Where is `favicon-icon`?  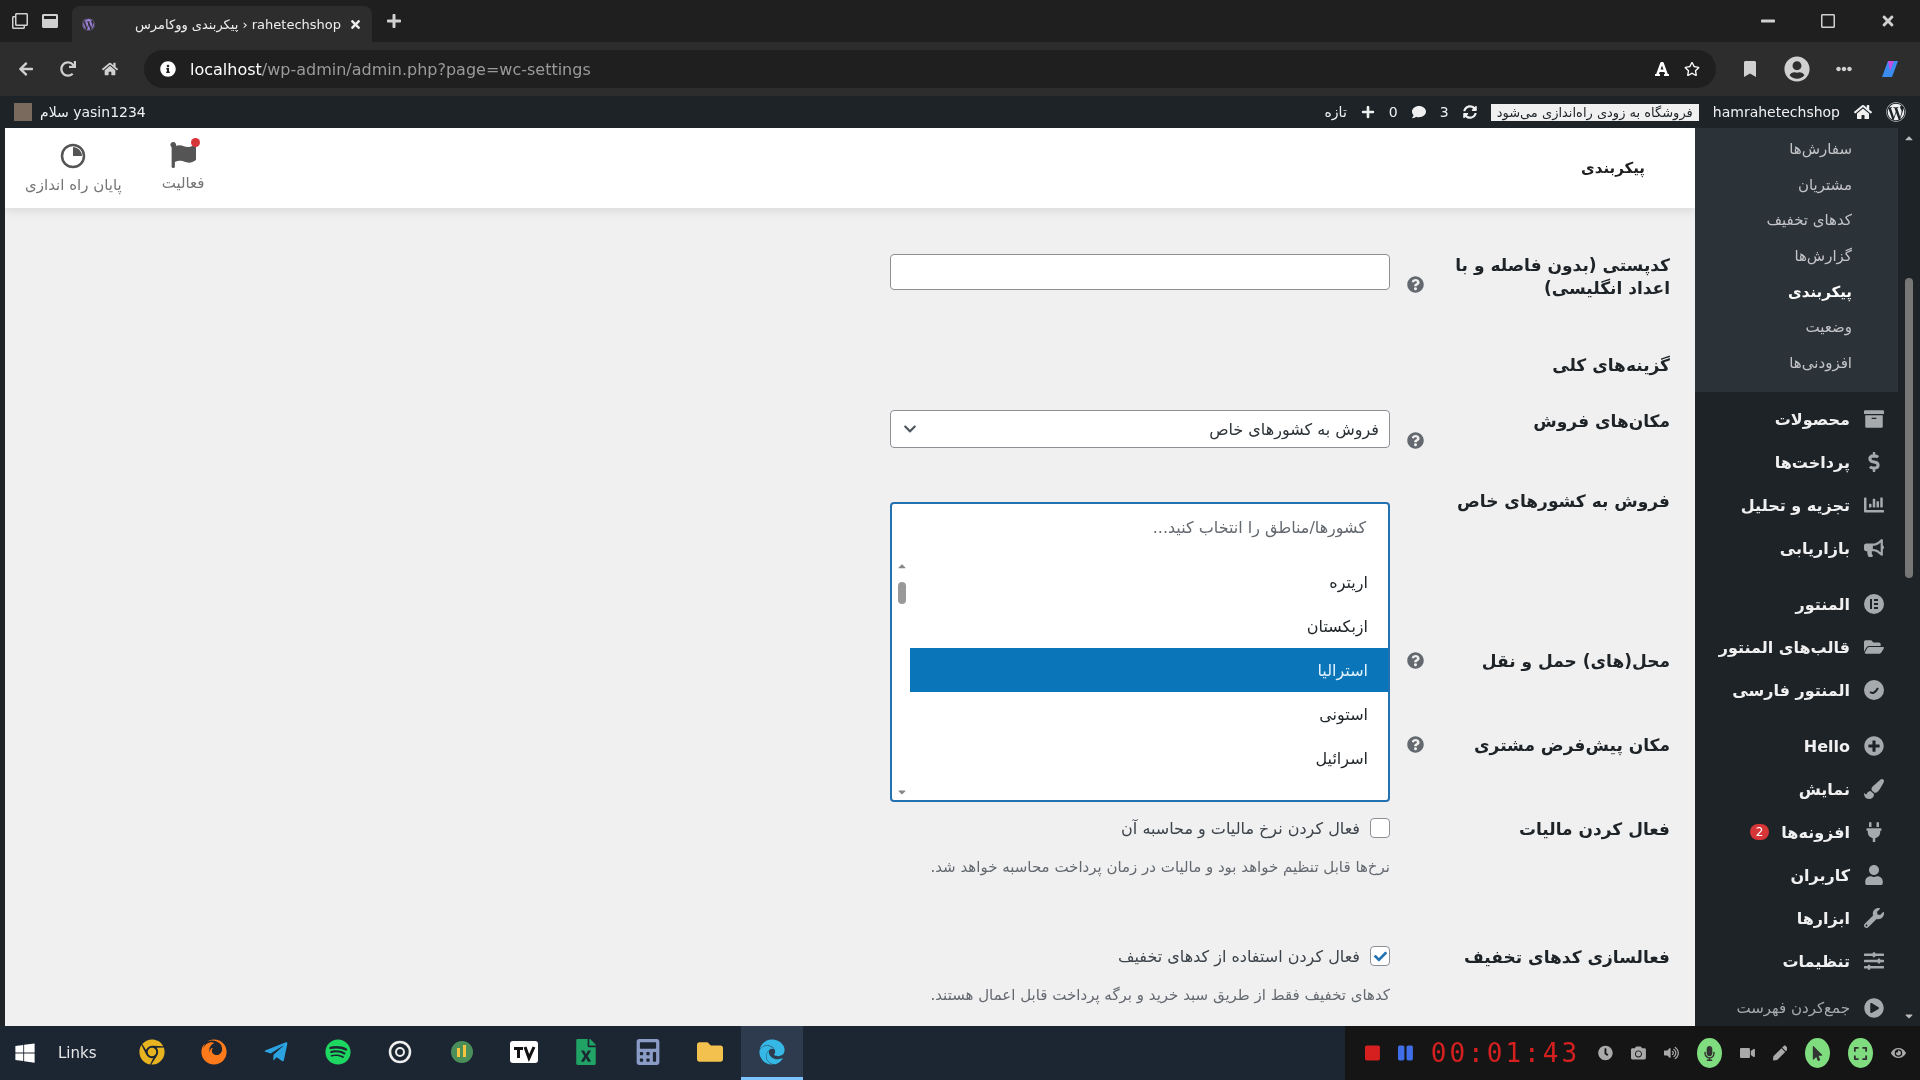
favicon-icon is located at coordinates (88, 24).